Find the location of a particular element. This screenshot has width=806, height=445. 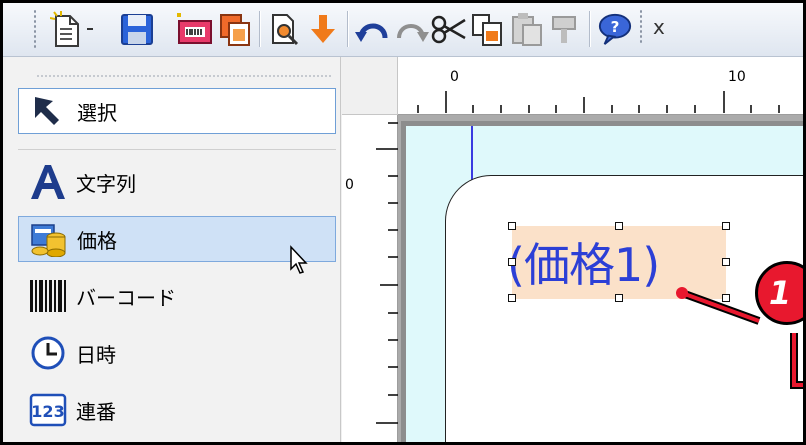

tool-barcode: バーコード is located at coordinates (177, 296).